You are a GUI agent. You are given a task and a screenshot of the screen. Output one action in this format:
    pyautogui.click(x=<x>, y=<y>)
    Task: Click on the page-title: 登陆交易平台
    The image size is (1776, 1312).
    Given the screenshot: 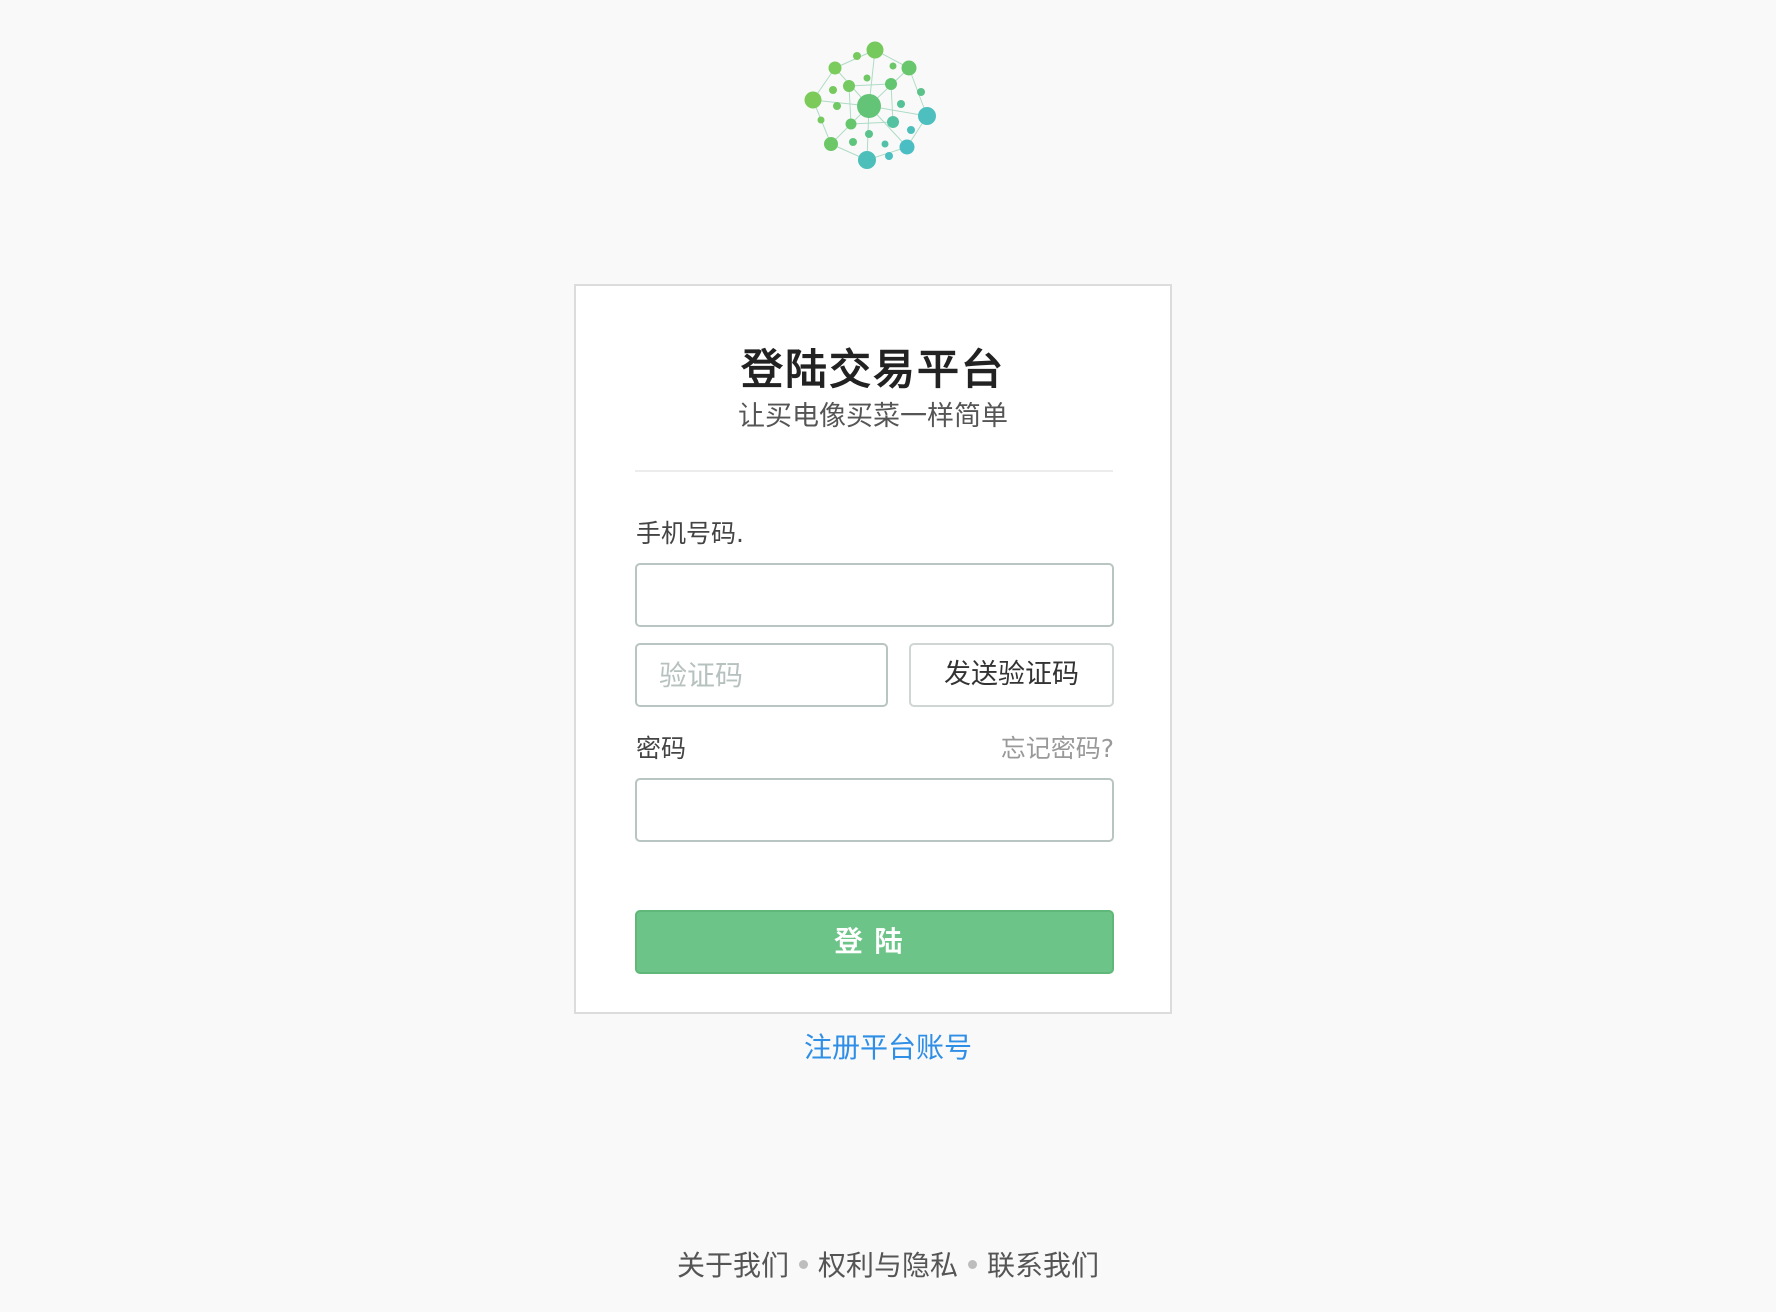 What is the action you would take?
    pyautogui.click(x=872, y=369)
    